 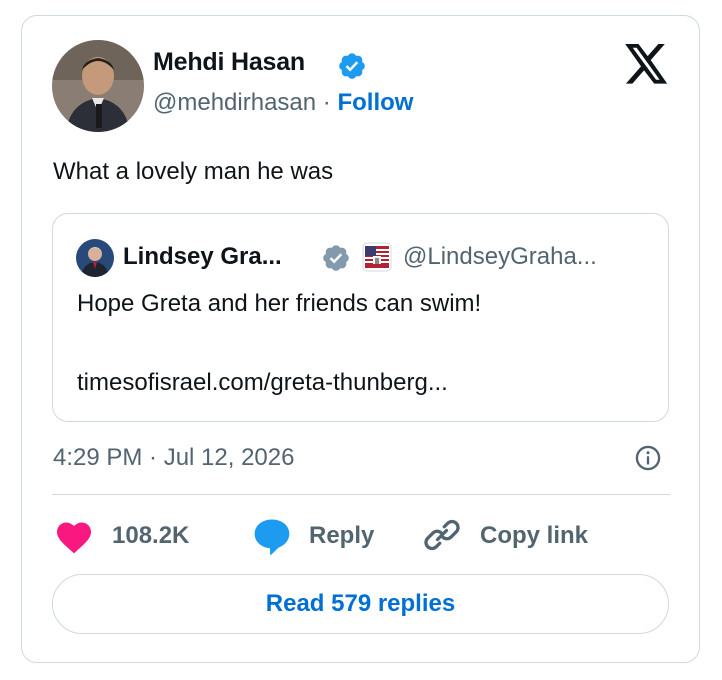 What do you see at coordinates (361, 494) in the screenshot?
I see `divider` at bounding box center [361, 494].